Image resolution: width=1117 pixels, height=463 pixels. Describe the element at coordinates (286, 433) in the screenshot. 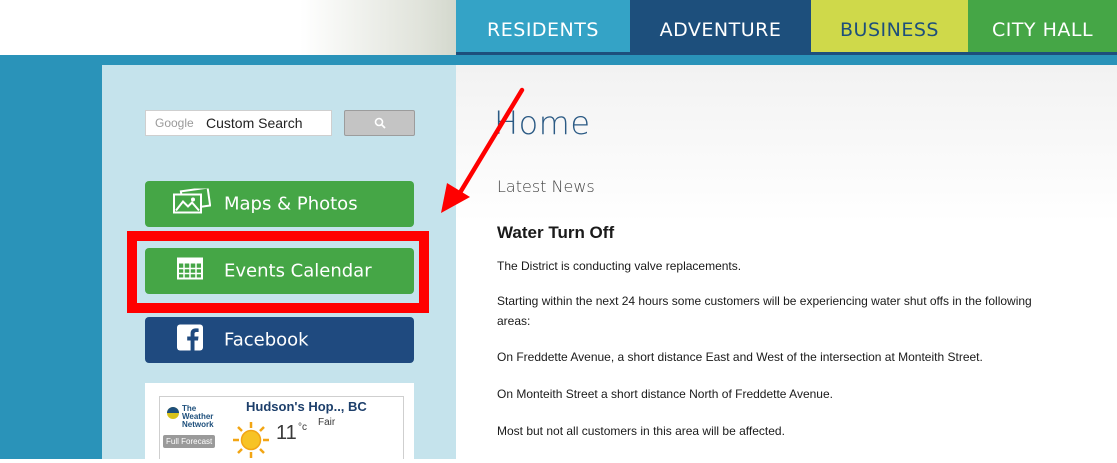

I see `weather-temperature: 11` at that location.